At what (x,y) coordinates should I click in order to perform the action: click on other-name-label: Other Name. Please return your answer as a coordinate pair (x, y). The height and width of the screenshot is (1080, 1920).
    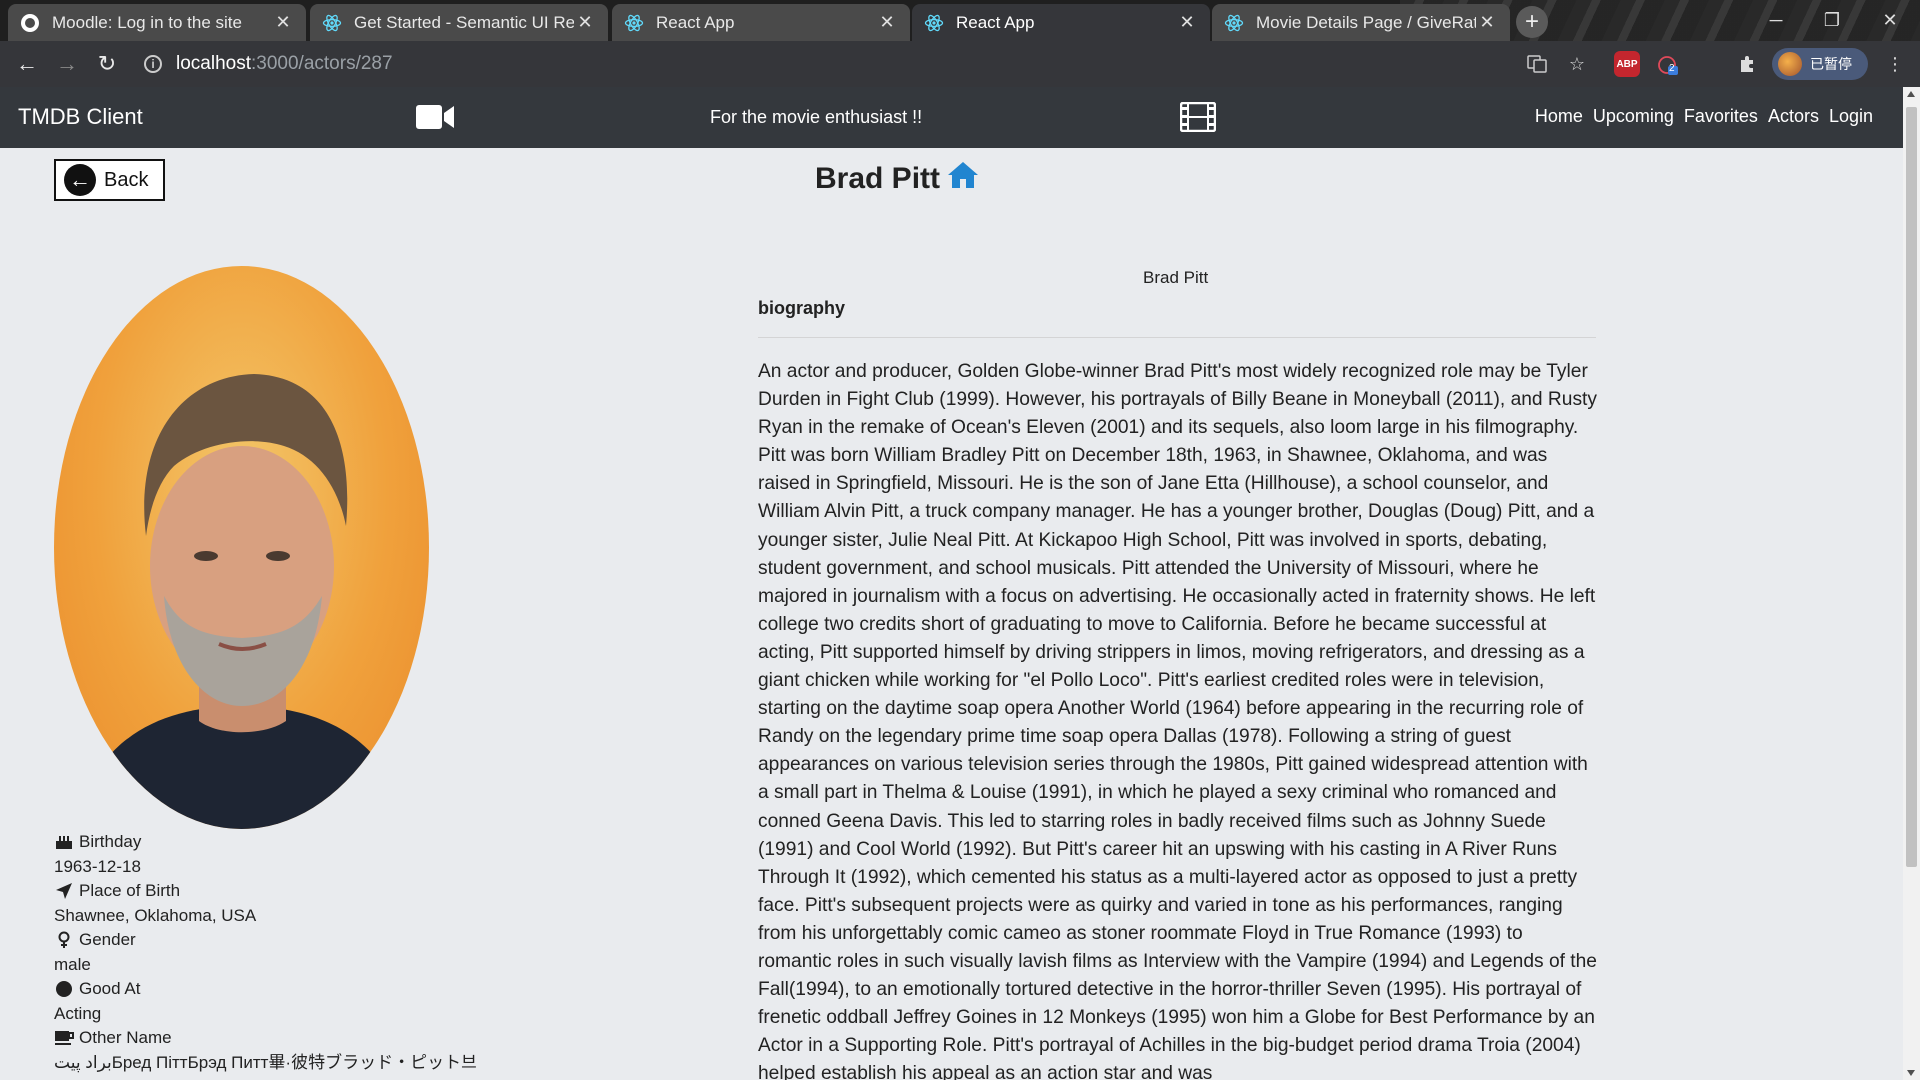
    Looking at the image, I should click on (125, 1037).